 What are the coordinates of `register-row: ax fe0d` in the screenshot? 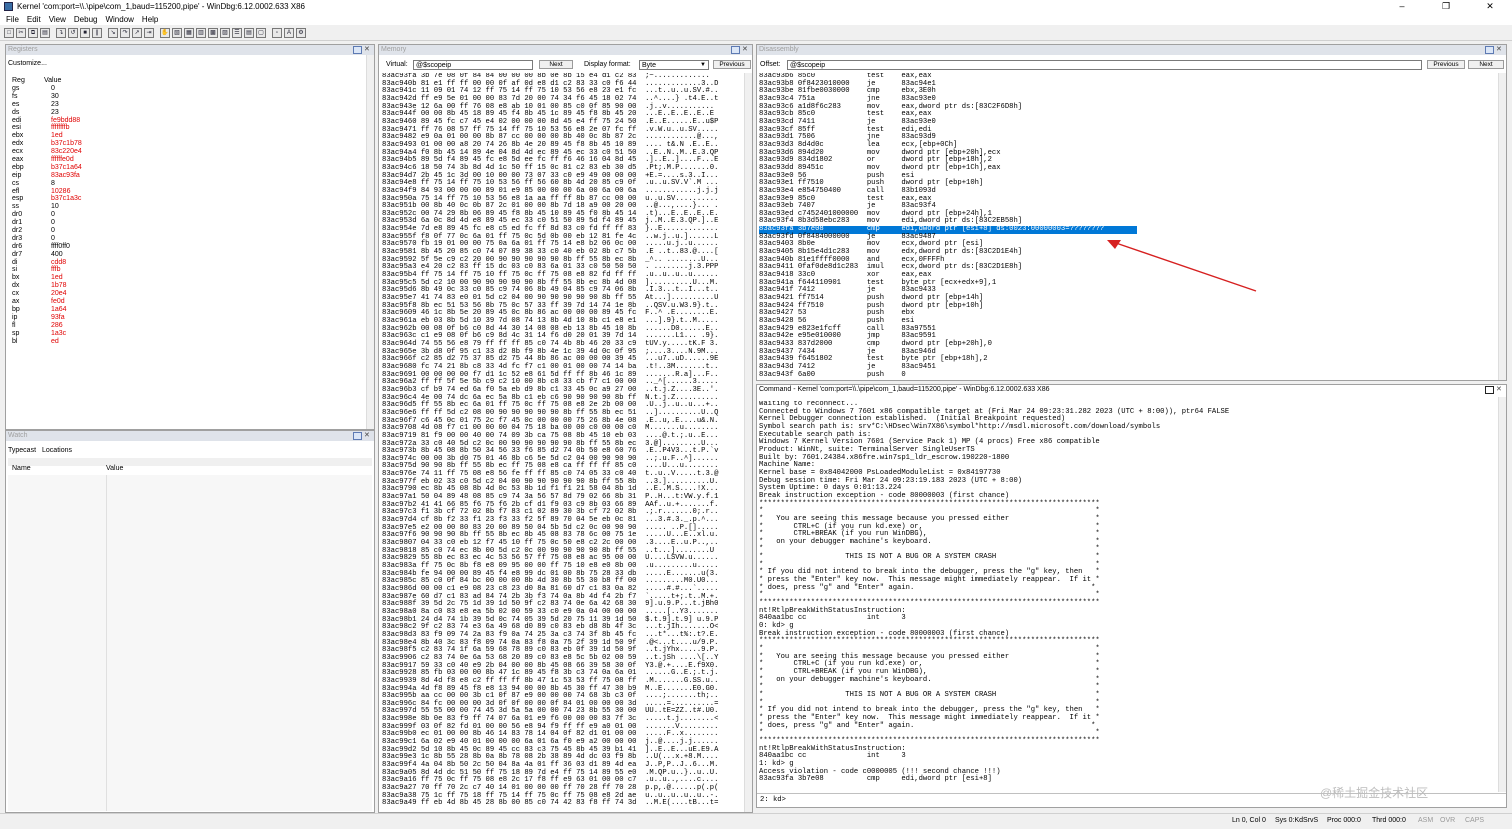 It's located at (61, 302).